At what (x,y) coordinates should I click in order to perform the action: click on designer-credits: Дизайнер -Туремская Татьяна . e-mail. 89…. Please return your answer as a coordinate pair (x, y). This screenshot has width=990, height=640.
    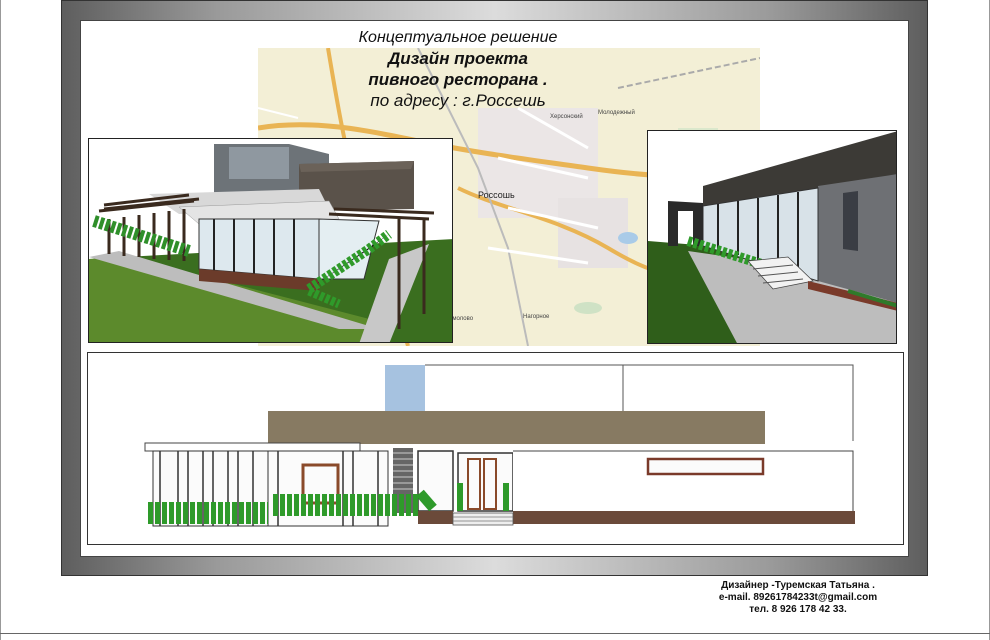
    Looking at the image, I should click on (798, 598).